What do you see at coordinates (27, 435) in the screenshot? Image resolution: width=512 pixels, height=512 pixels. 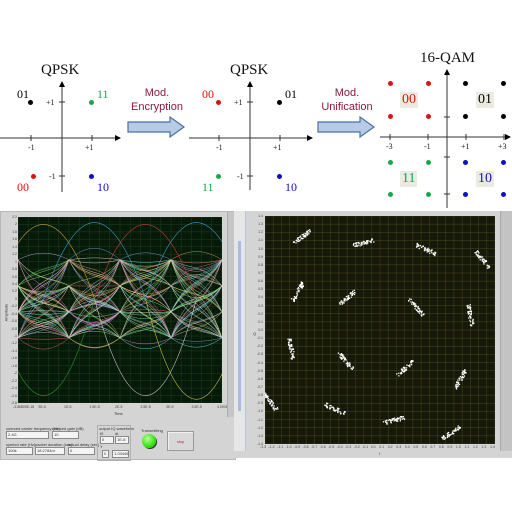 I see `carrier-frequency-field: 2.4G` at bounding box center [27, 435].